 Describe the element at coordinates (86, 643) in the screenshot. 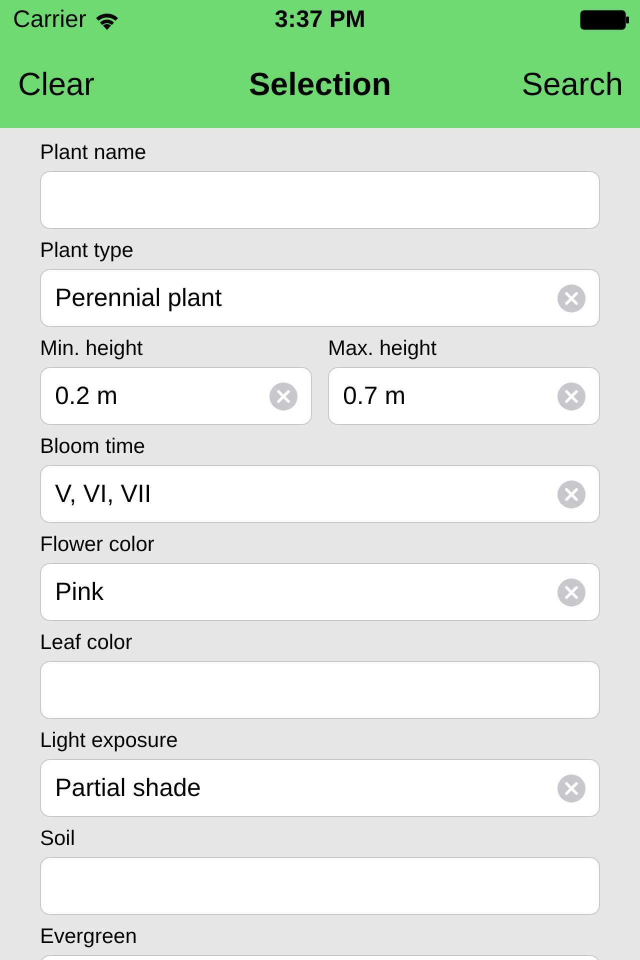

I see `field-label: Leaf color` at that location.